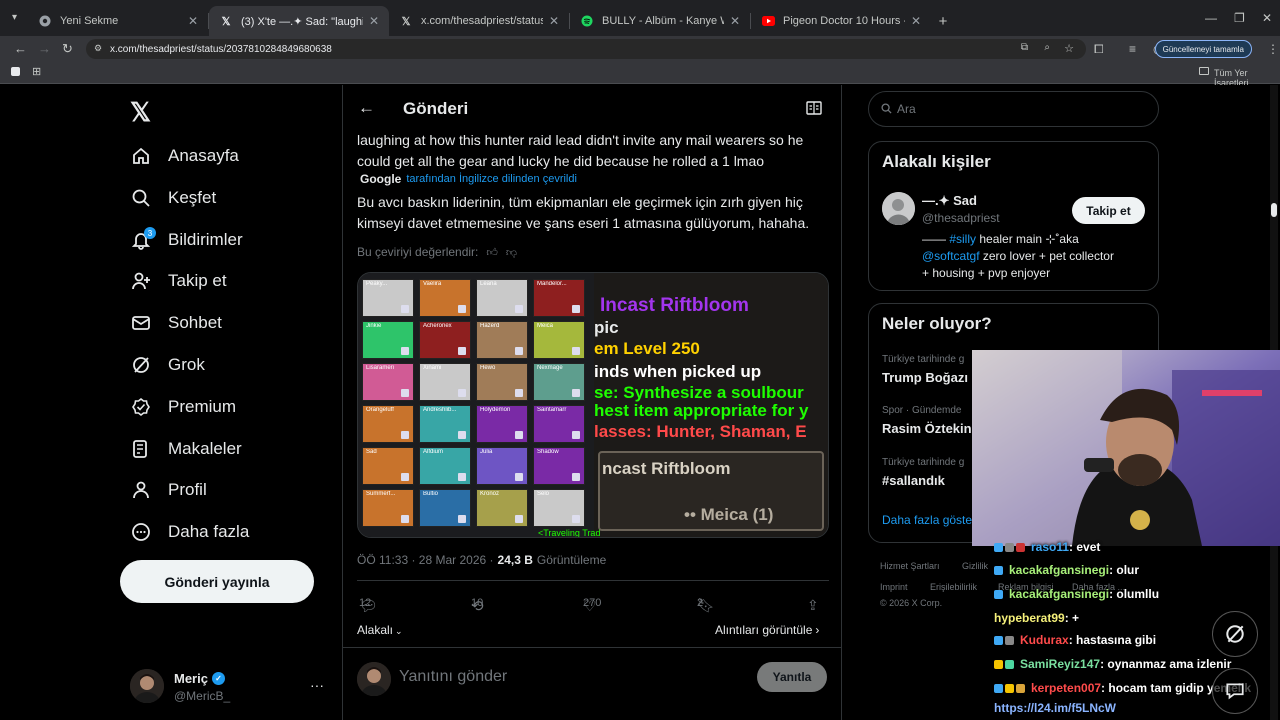  I want to click on nav-more: Daha fazla, so click(189, 532).